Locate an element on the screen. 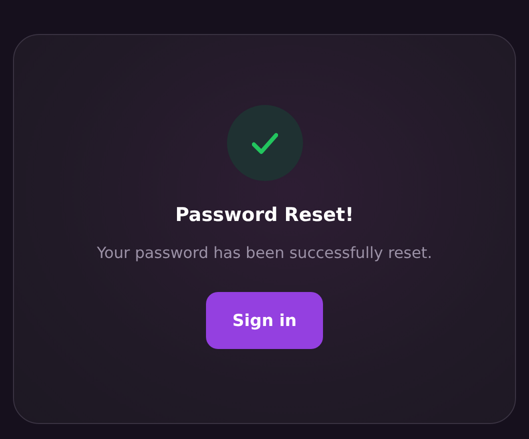 The width and height of the screenshot is (529, 439). title: Password Reset! is located at coordinates (264, 215).